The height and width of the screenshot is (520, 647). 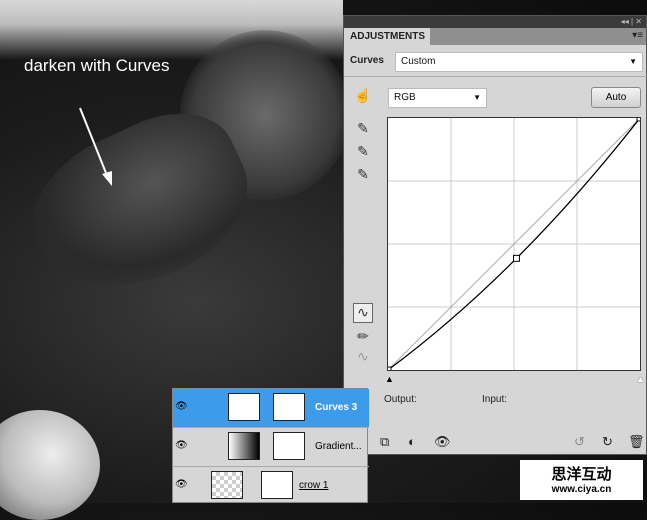 What do you see at coordinates (437, 98) in the screenshot?
I see `channel-select: RGB ▼` at bounding box center [437, 98].